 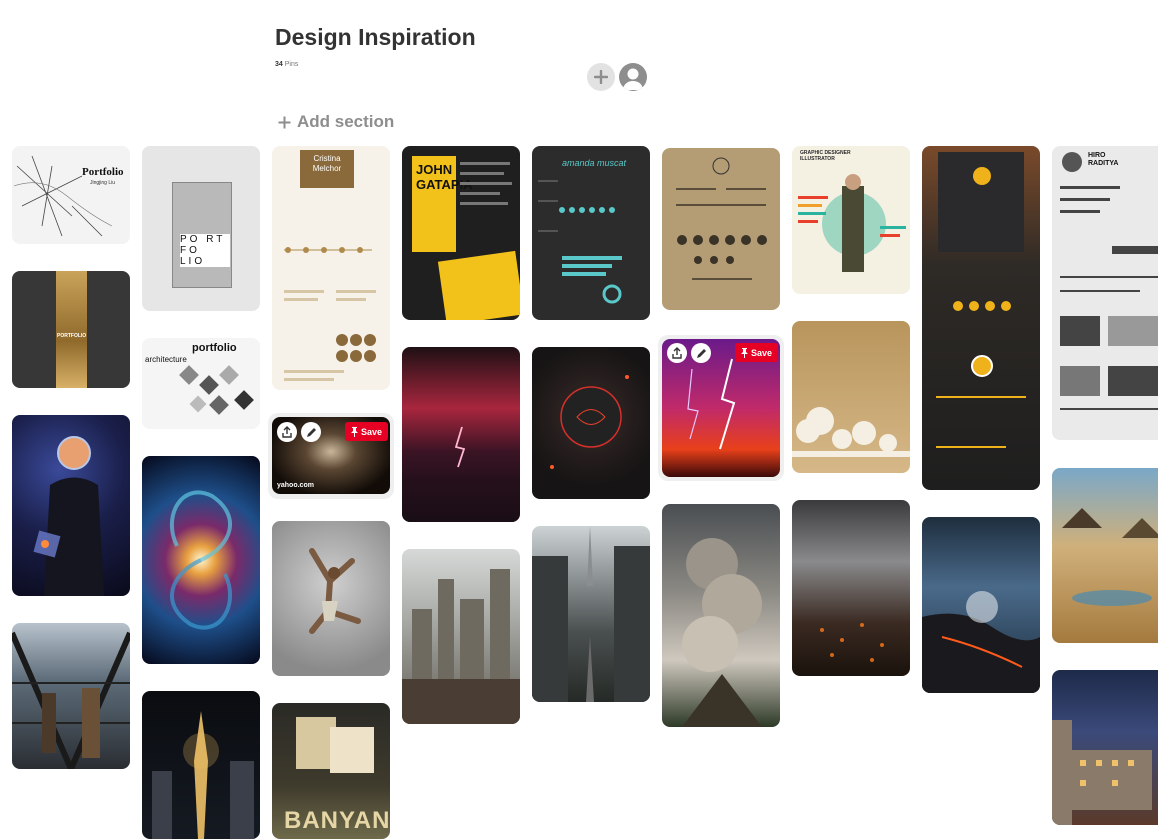 I want to click on pin-resume-graphic: GRAPHIC DESIGNER ILLUSTRATOR, so click(x=851, y=220).